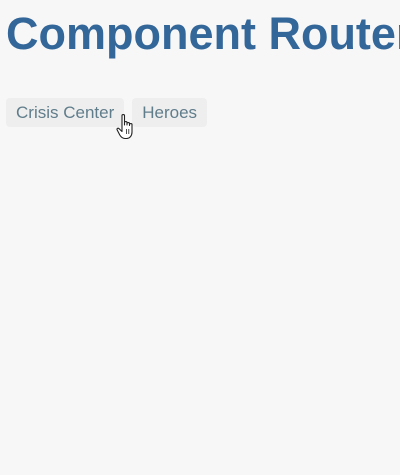 The image size is (400, 475). I want to click on main-nav: Crisis Center Heroes, so click(107, 112).